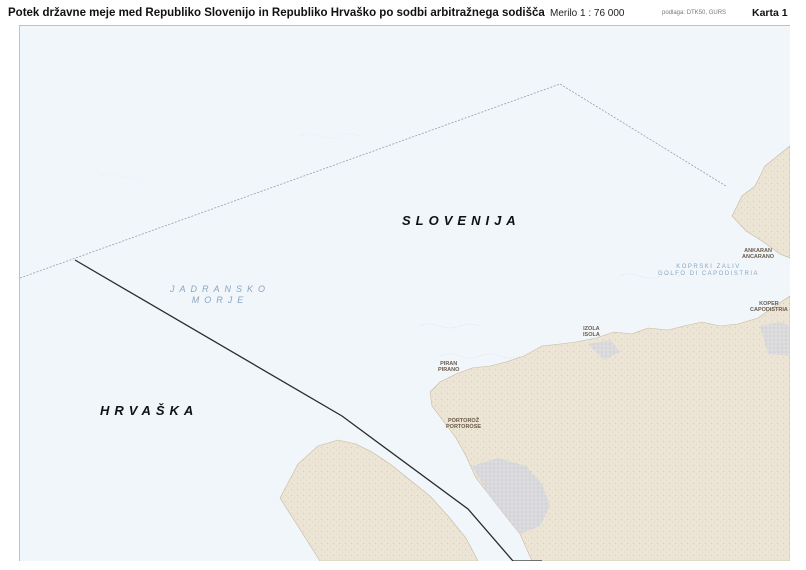 Image resolution: width=806 pixels, height=570 pixels. I want to click on town-label: ANKARAN ANCARANO, so click(758, 254).